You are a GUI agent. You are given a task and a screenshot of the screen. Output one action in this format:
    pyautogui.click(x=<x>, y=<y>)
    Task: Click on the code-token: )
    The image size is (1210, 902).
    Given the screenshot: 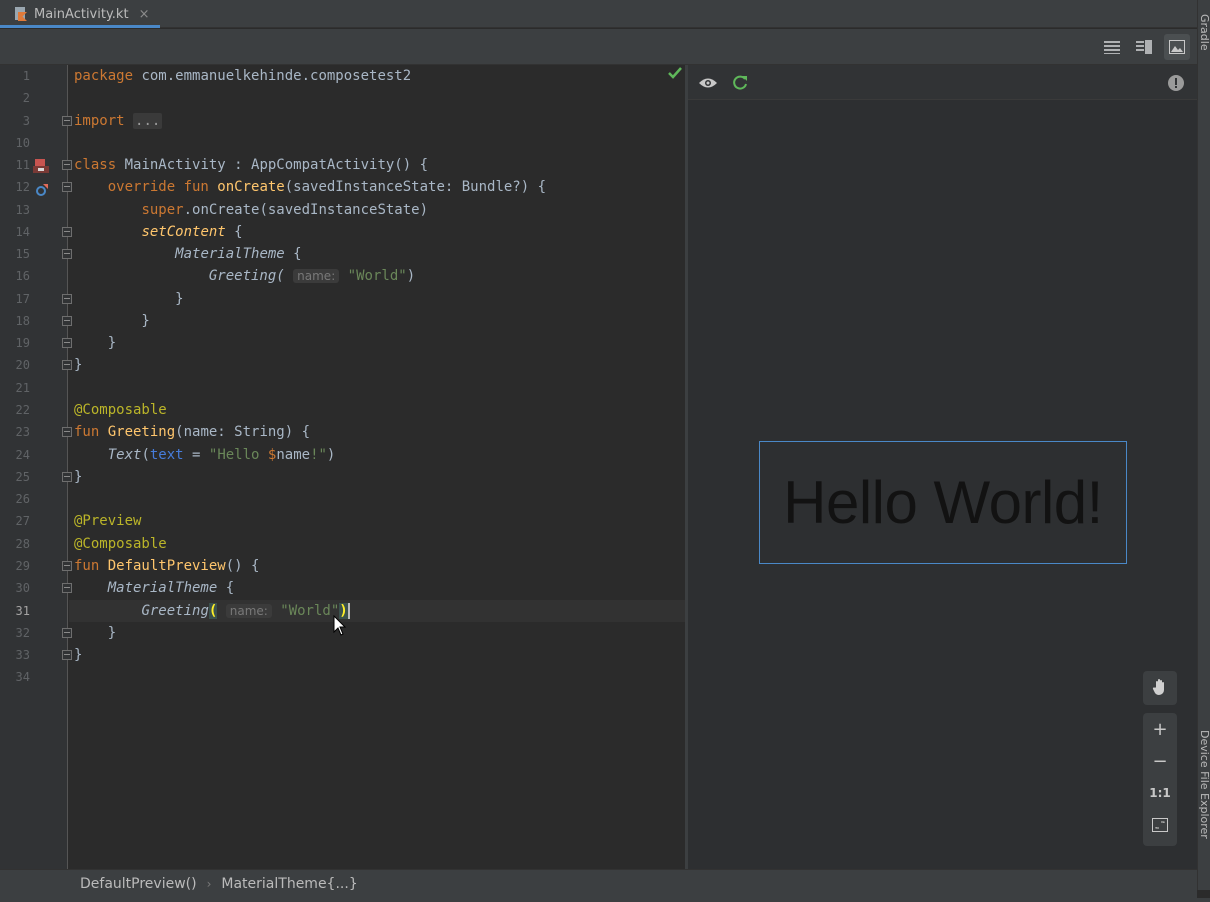 What is the action you would take?
    pyautogui.click(x=411, y=276)
    